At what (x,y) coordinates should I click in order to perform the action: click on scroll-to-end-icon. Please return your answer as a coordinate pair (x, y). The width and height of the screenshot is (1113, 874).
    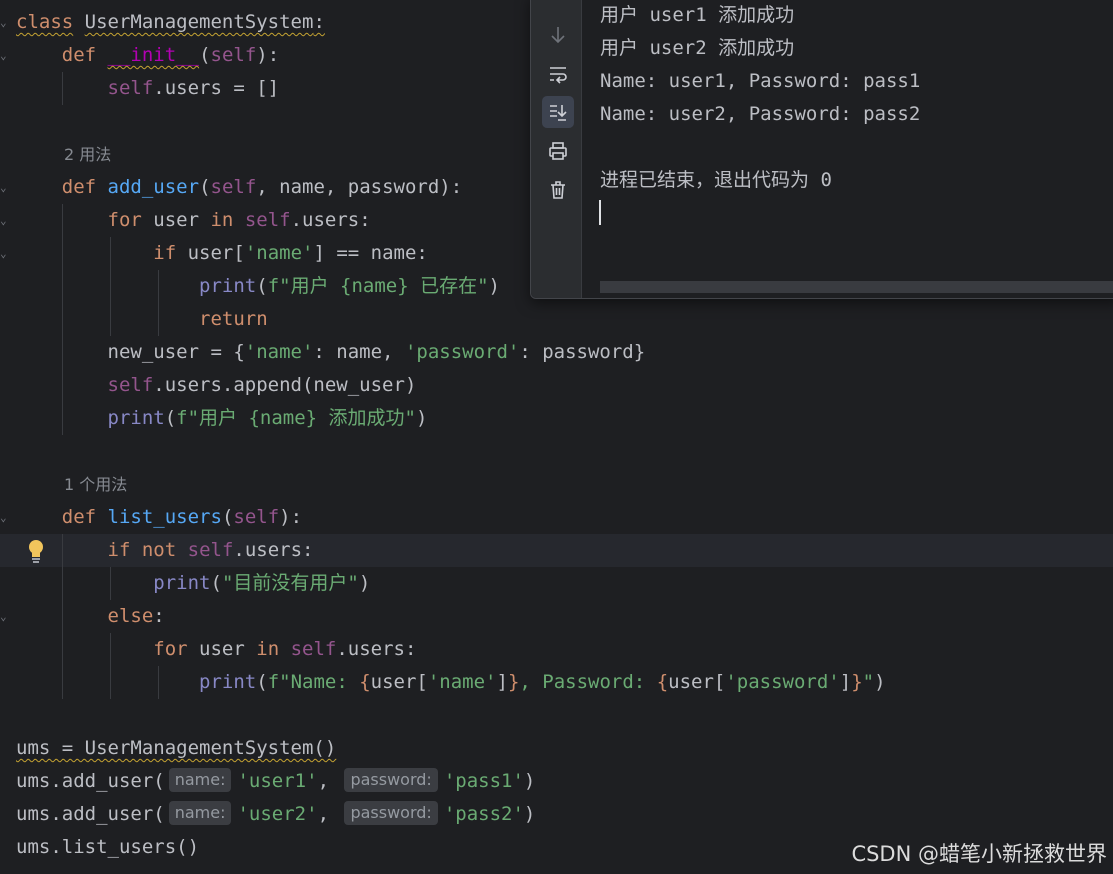
    Looking at the image, I should click on (558, 112).